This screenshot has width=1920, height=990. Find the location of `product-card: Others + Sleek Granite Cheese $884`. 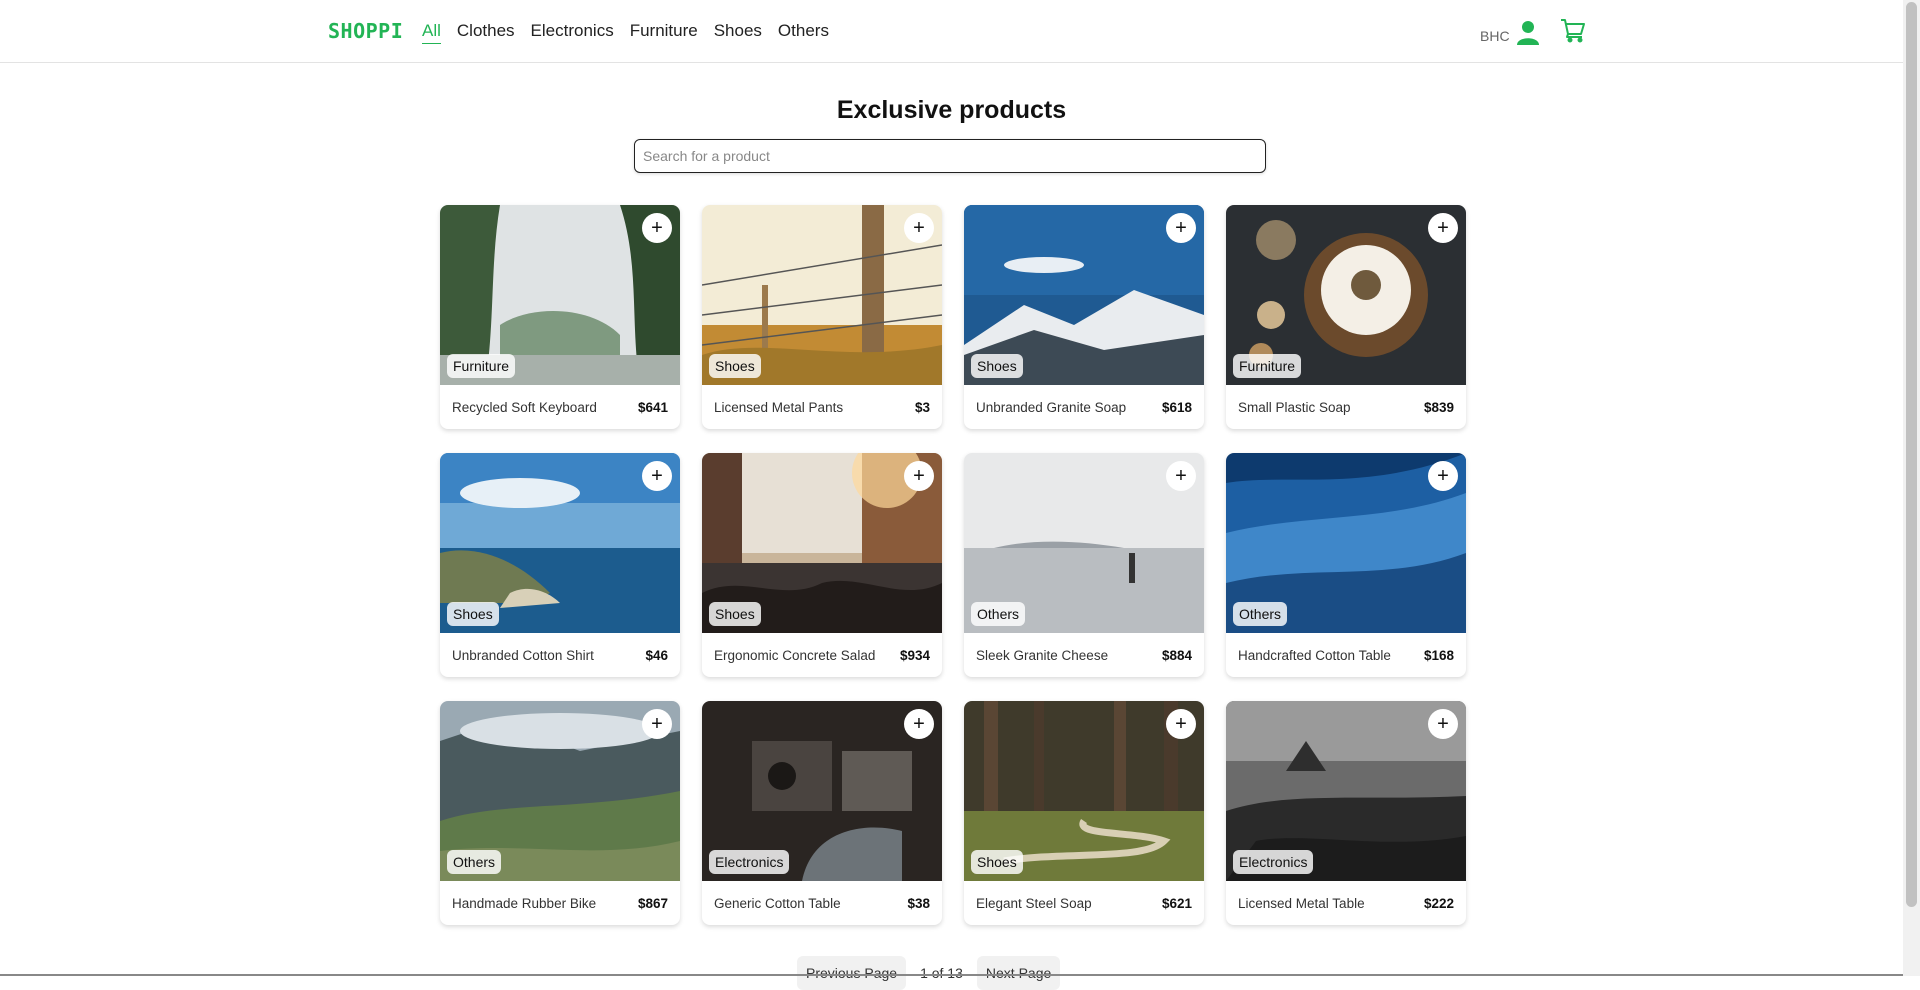

product-card: Others + Sleek Granite Cheese $884 is located at coordinates (1084, 565).